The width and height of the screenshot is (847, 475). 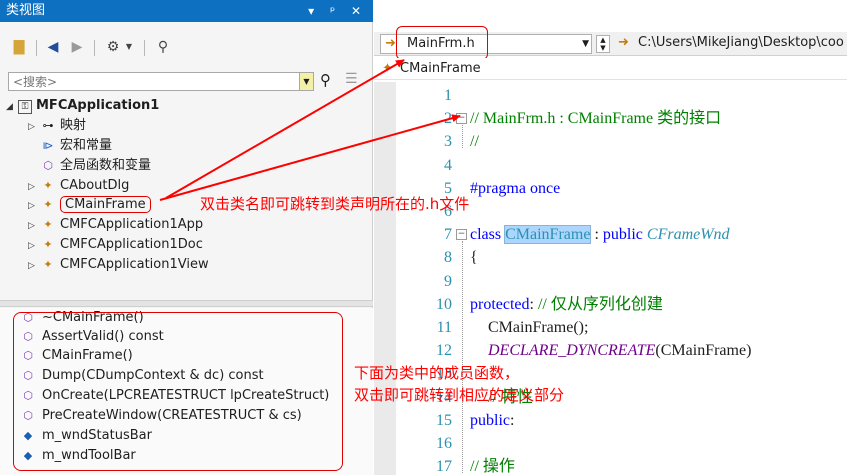 I want to click on member-item: ◆ m_wndToolBar, so click(x=78, y=456).